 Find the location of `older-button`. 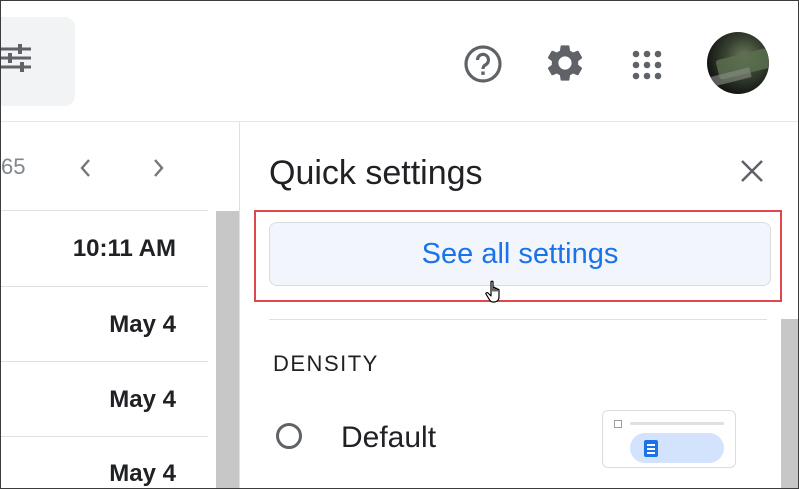

older-button is located at coordinates (85, 168).